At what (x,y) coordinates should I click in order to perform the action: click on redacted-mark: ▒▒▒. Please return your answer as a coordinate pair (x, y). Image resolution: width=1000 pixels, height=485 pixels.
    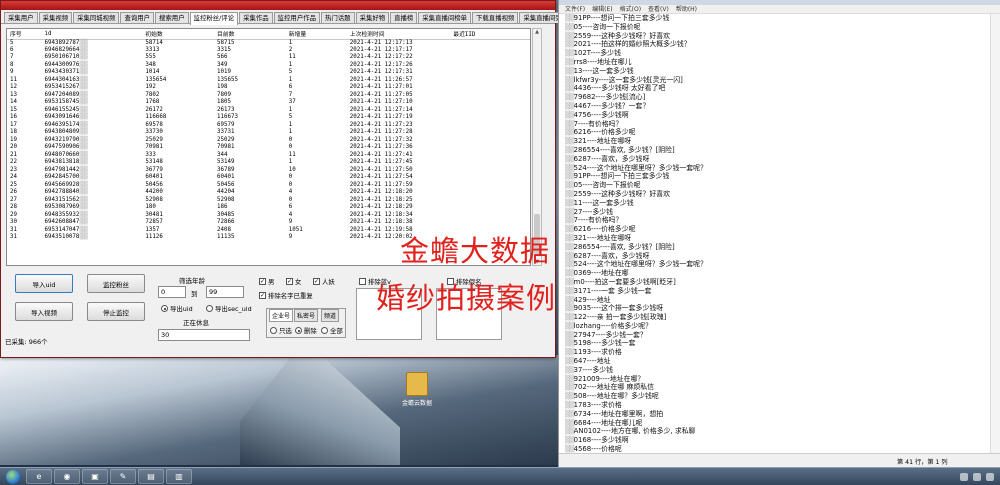
    Looking at the image, I should click on (83, 207).